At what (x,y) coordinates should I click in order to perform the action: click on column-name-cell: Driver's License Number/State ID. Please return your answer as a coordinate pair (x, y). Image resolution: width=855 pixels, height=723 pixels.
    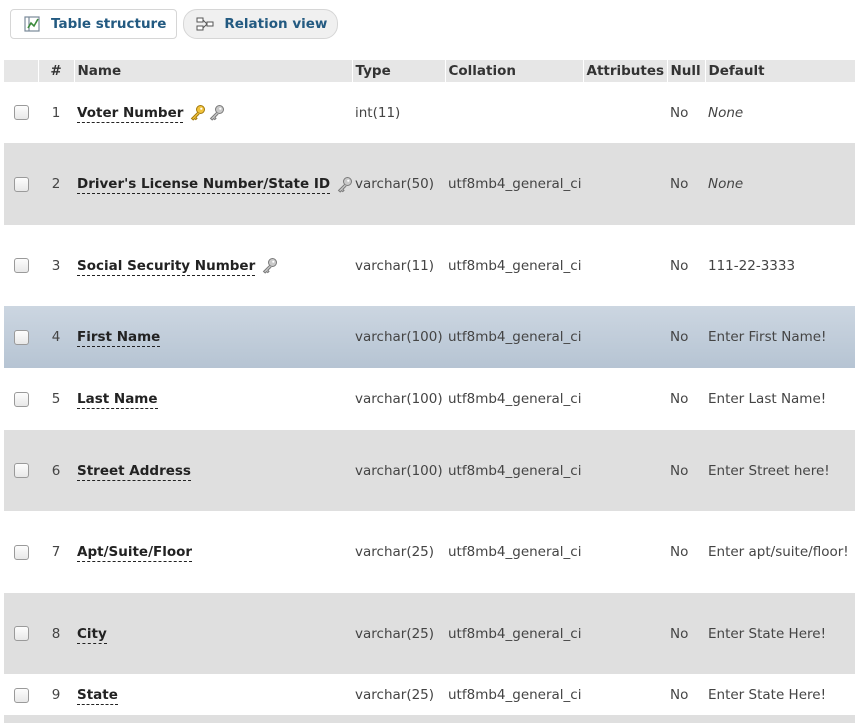
    Looking at the image, I should click on (213, 184).